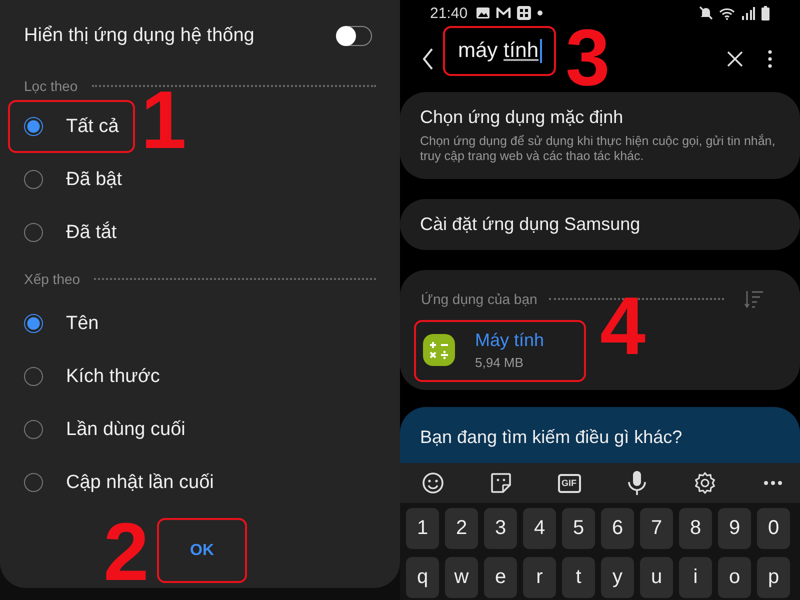 This screenshot has width=800, height=600. Describe the element at coordinates (539, 577) in the screenshot. I see `keyboard-key: r` at that location.